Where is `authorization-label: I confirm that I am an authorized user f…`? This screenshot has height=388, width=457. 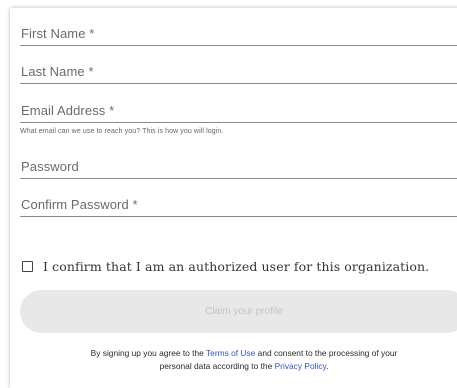
authorization-label: I confirm that I am an authorized user f… is located at coordinates (236, 266).